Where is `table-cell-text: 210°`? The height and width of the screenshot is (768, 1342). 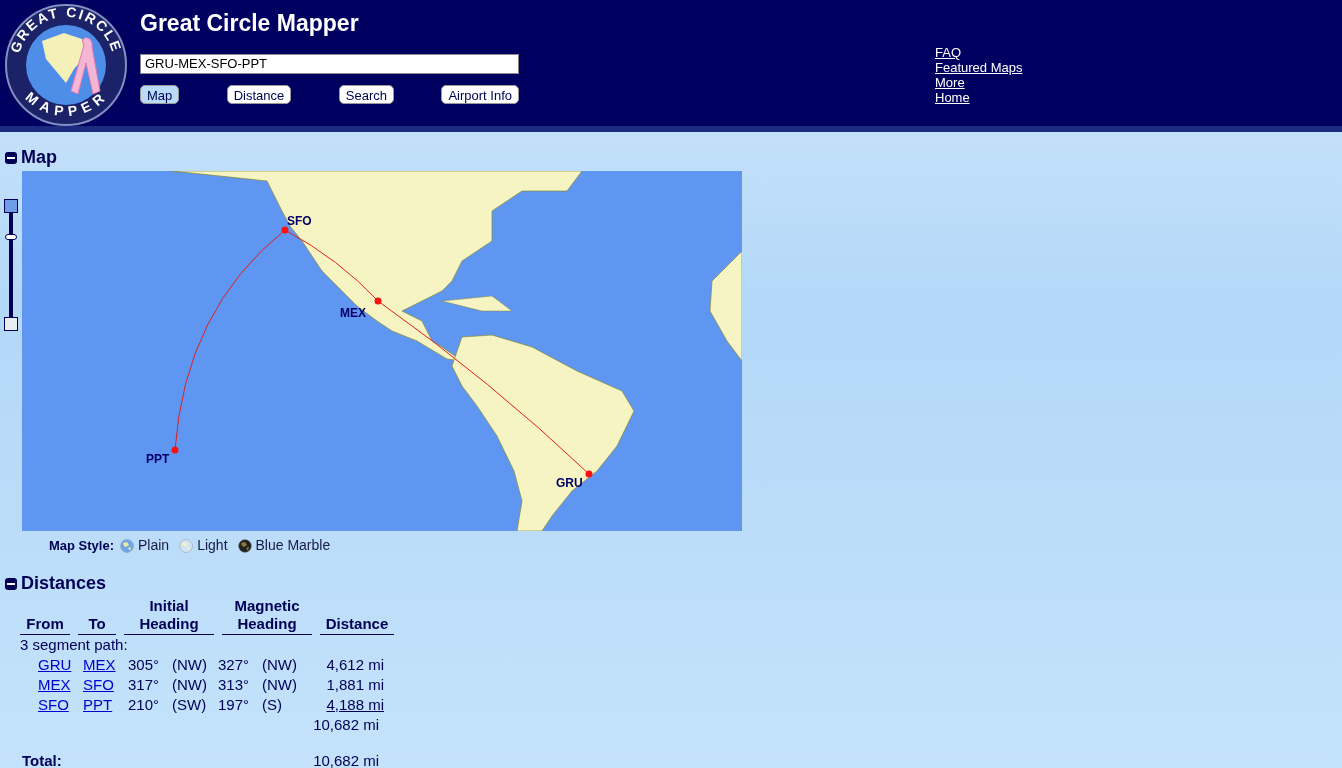
table-cell-text: 210° is located at coordinates (144, 705).